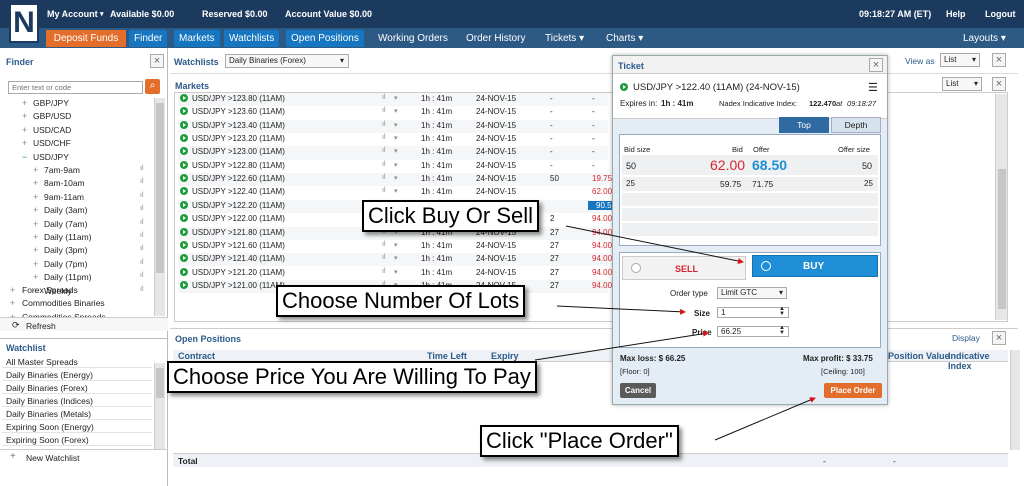  Describe the element at coordinates (654, 244) in the screenshot. I see `arrow-buy-sell` at that location.